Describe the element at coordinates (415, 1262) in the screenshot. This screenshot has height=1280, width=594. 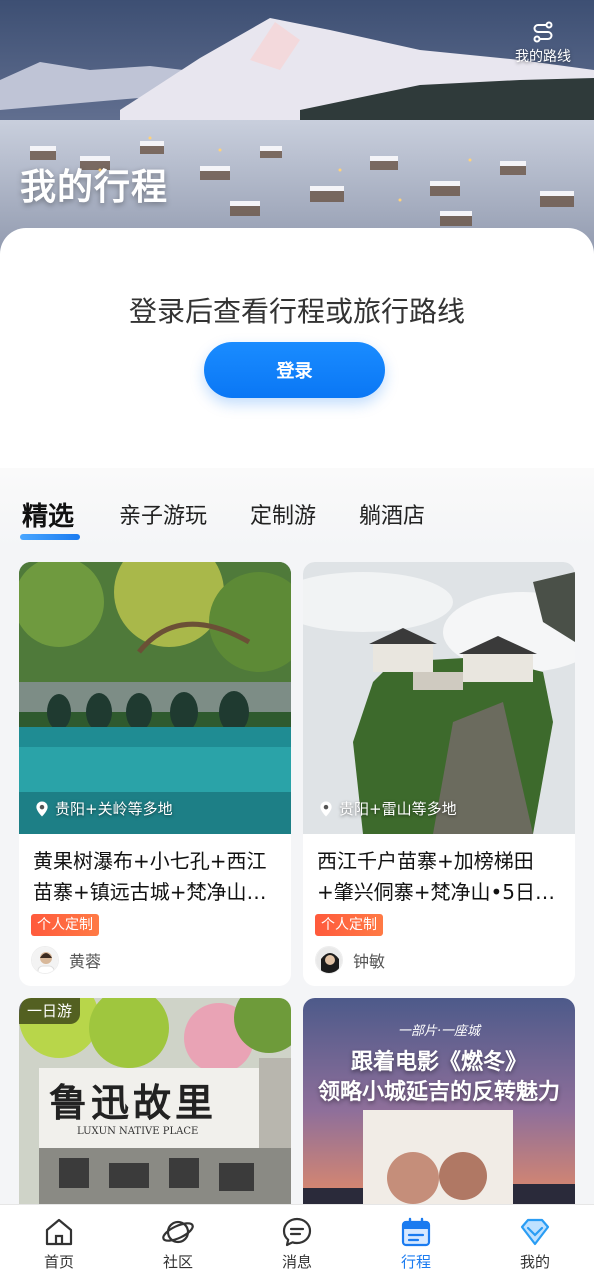
I see `nav-itinerary-label: 行程` at that location.